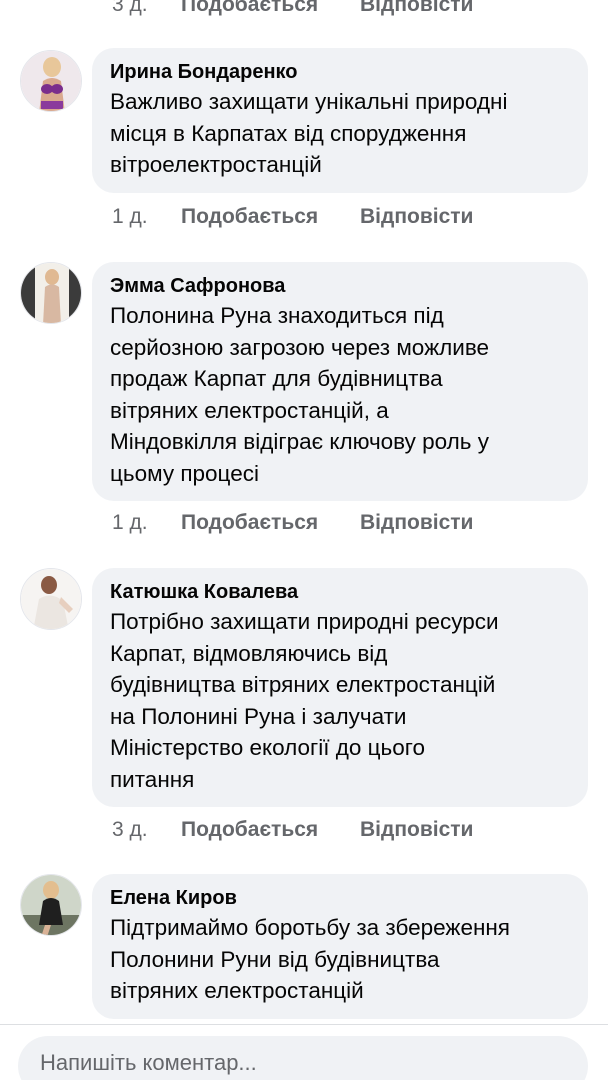 The height and width of the screenshot is (1080, 608). What do you see at coordinates (340, 286) in the screenshot?
I see `comment-author: Эмма Сафронова` at bounding box center [340, 286].